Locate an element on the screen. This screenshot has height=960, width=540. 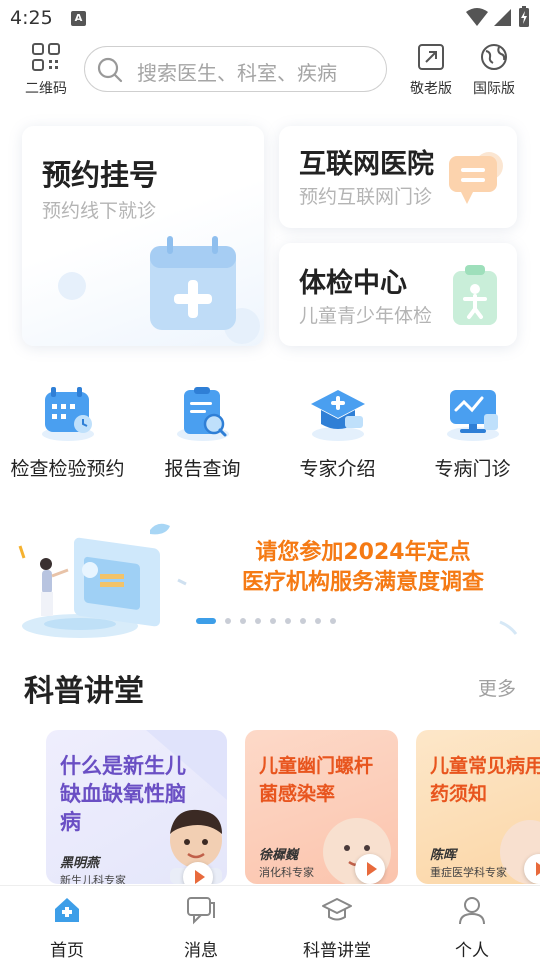
lecture-title: 儿童常见病用药须知 is located at coordinates (485, 780).